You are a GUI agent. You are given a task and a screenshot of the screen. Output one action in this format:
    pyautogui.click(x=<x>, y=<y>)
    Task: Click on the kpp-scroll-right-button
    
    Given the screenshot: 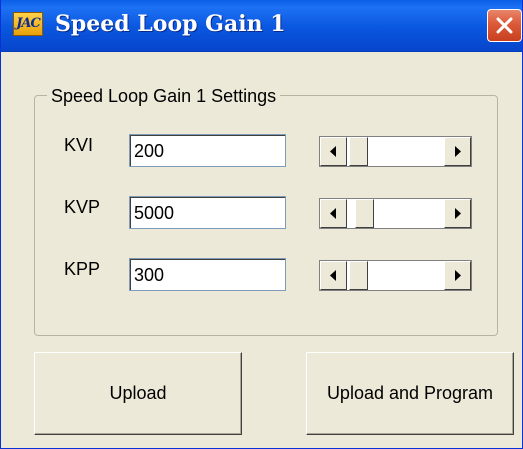 What is the action you would take?
    pyautogui.click(x=457, y=275)
    